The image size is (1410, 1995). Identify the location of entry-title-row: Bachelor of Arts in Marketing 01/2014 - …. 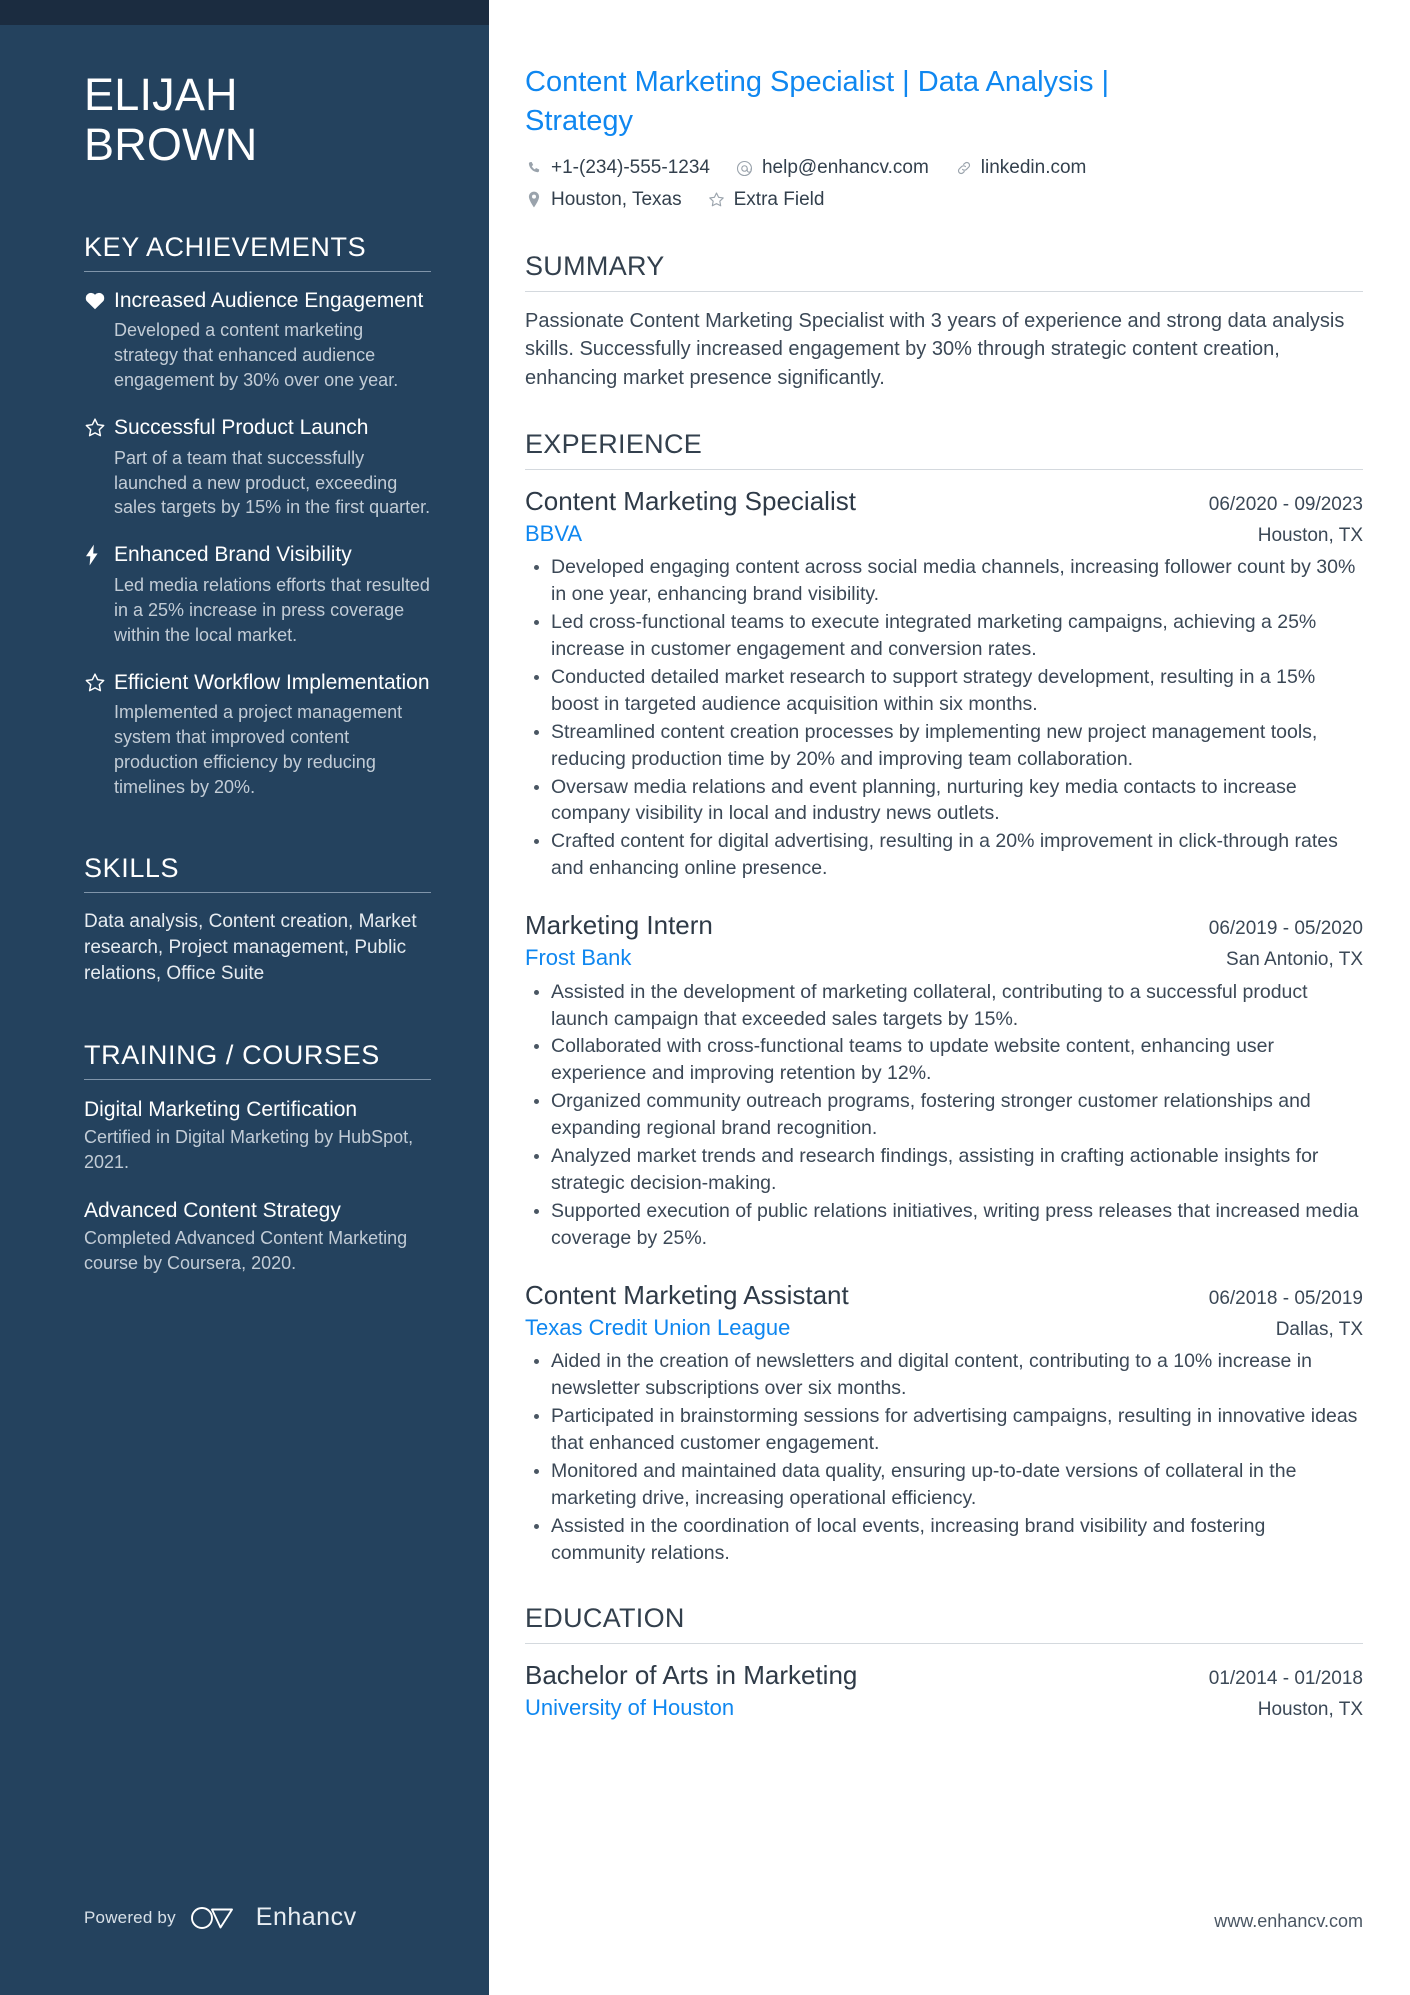
(944, 1676).